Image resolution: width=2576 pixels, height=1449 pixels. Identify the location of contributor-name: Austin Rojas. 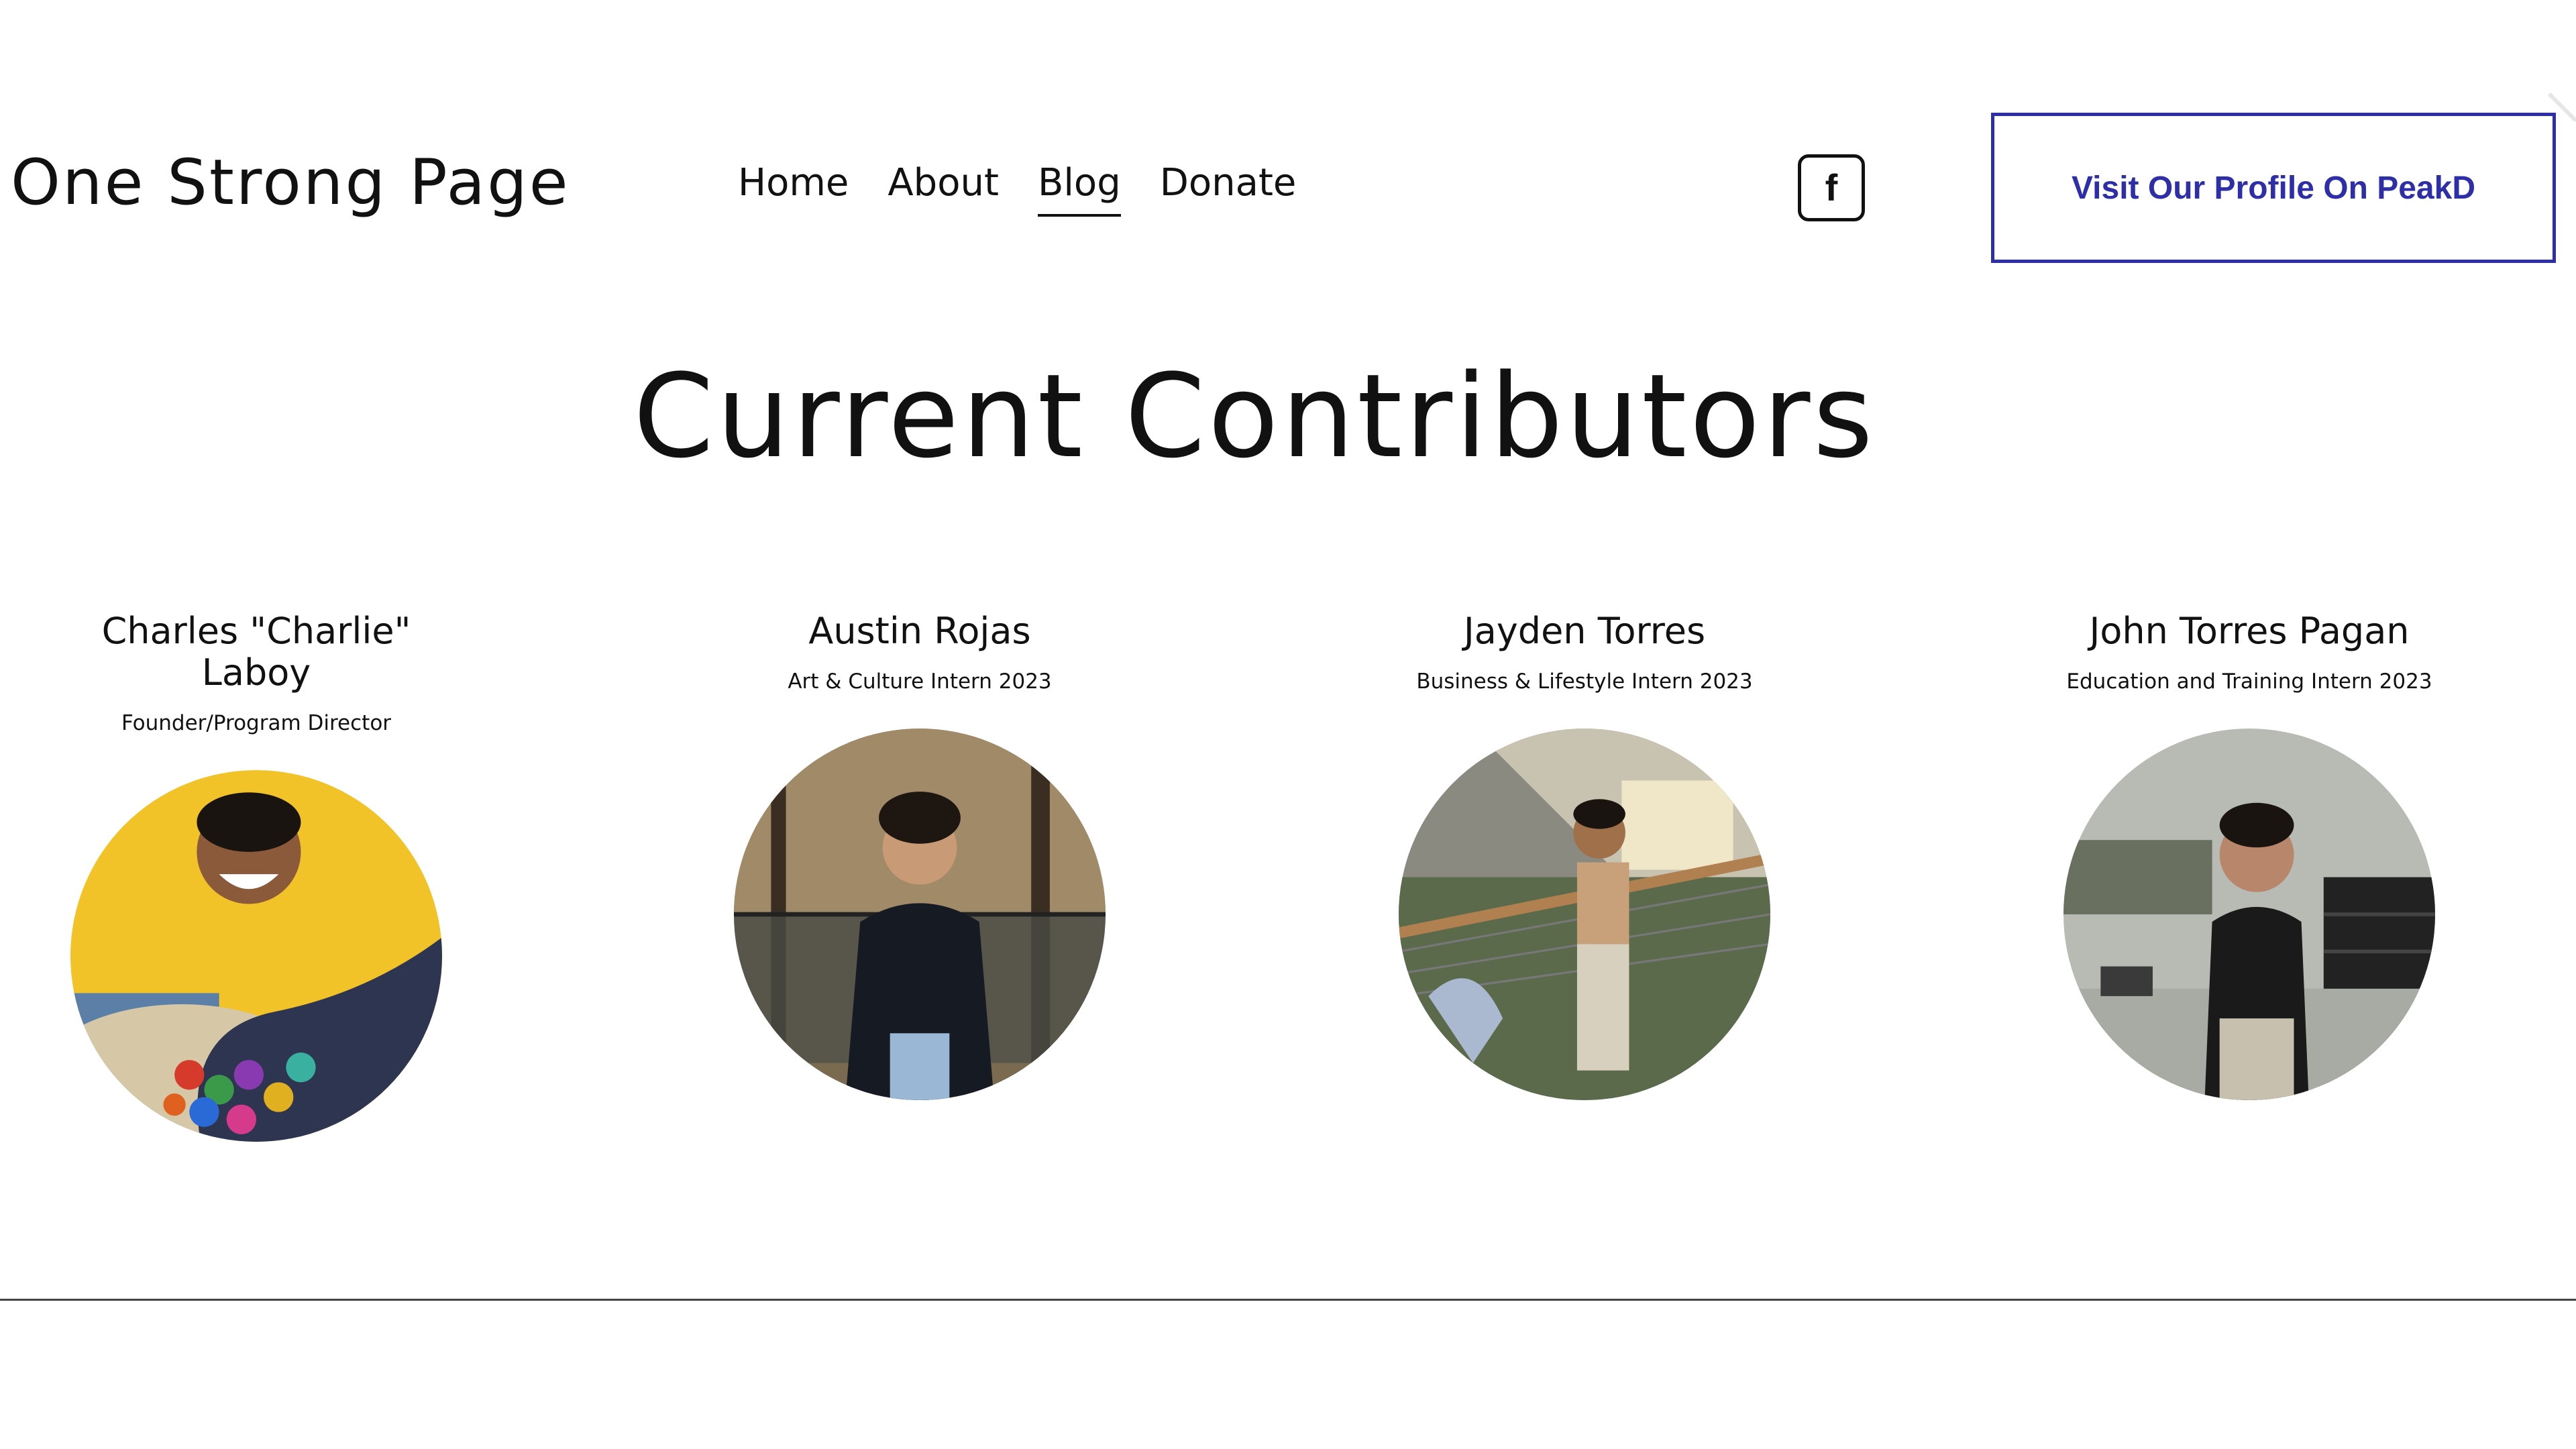
(919, 631).